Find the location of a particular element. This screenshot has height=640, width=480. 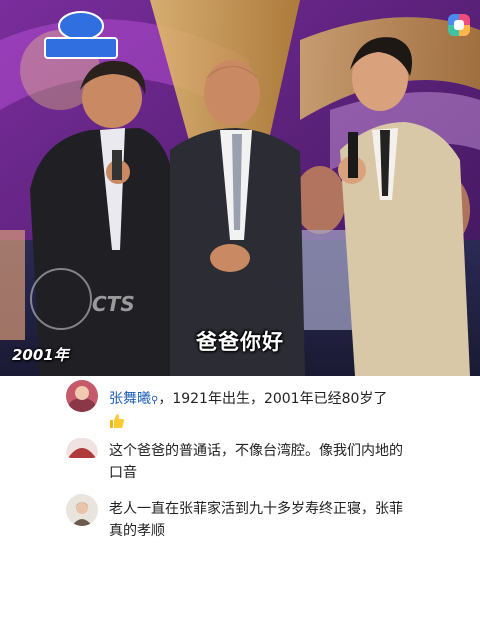

app-badge-icon is located at coordinates (459, 25).